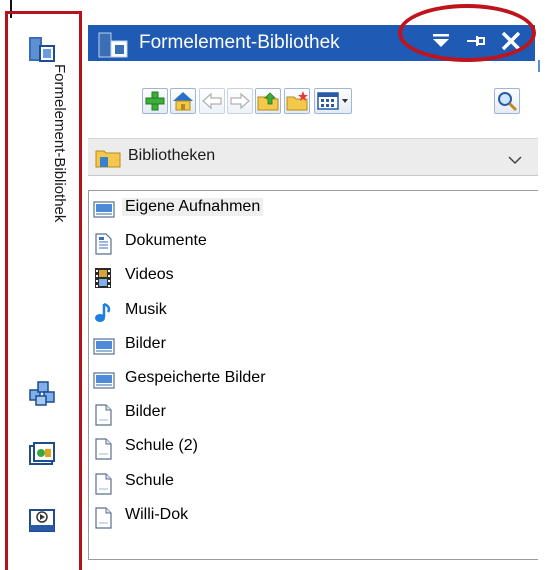  I want to click on document-icon, so click(103, 244).